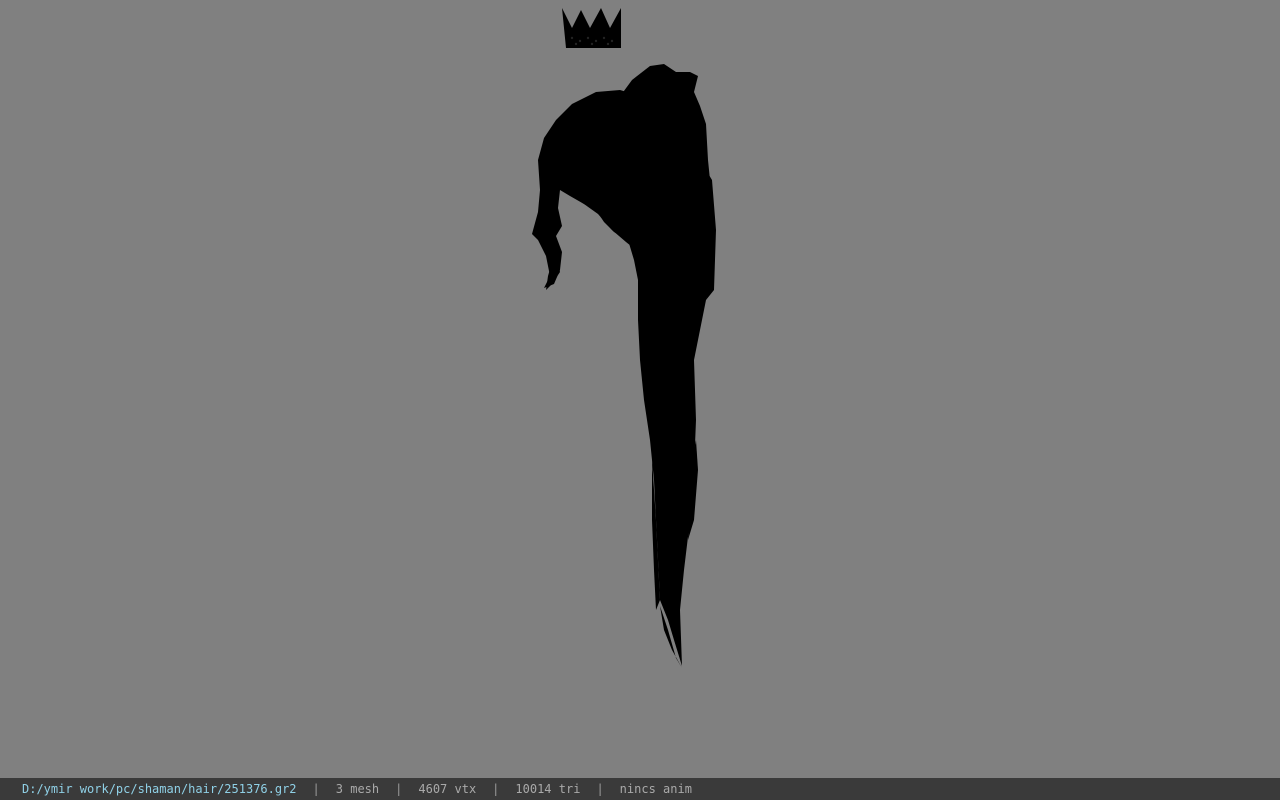 This screenshot has height=800, width=1280. What do you see at coordinates (655, 789) in the screenshot?
I see `anim-status: nincs anim` at bounding box center [655, 789].